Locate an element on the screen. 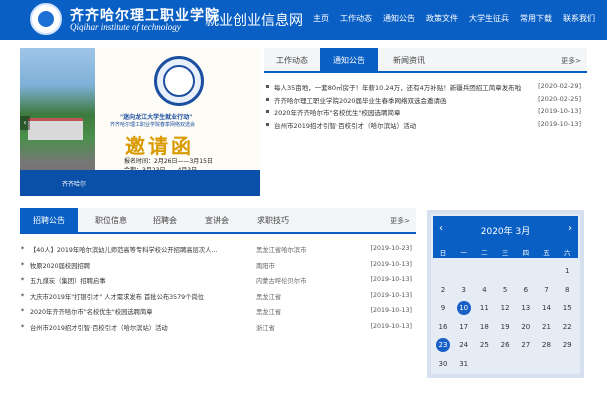  notice-title: 2020年齐齐哈尔市"名校优生"校园选聘简章 is located at coordinates (337, 112).